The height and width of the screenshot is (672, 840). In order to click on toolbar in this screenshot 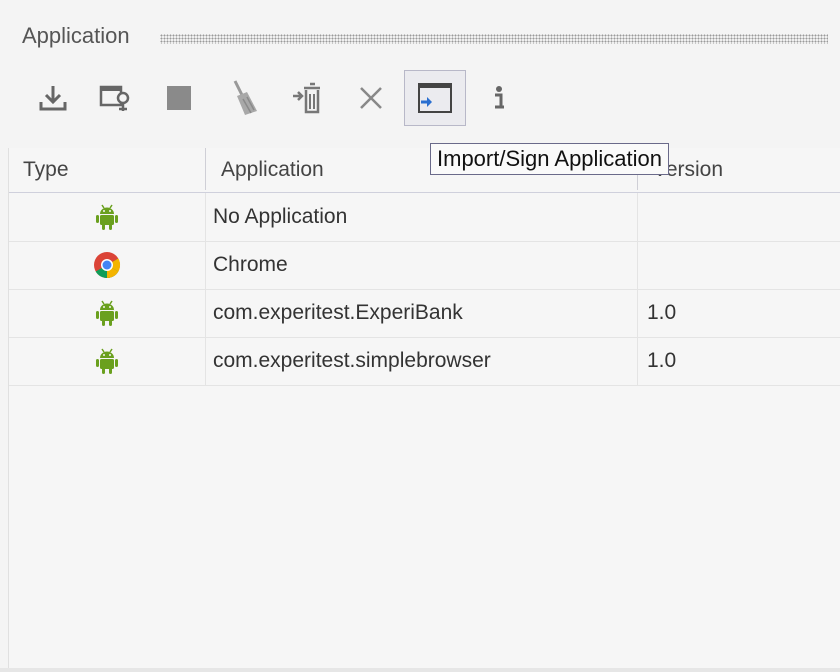, I will do `click(422, 98)`.